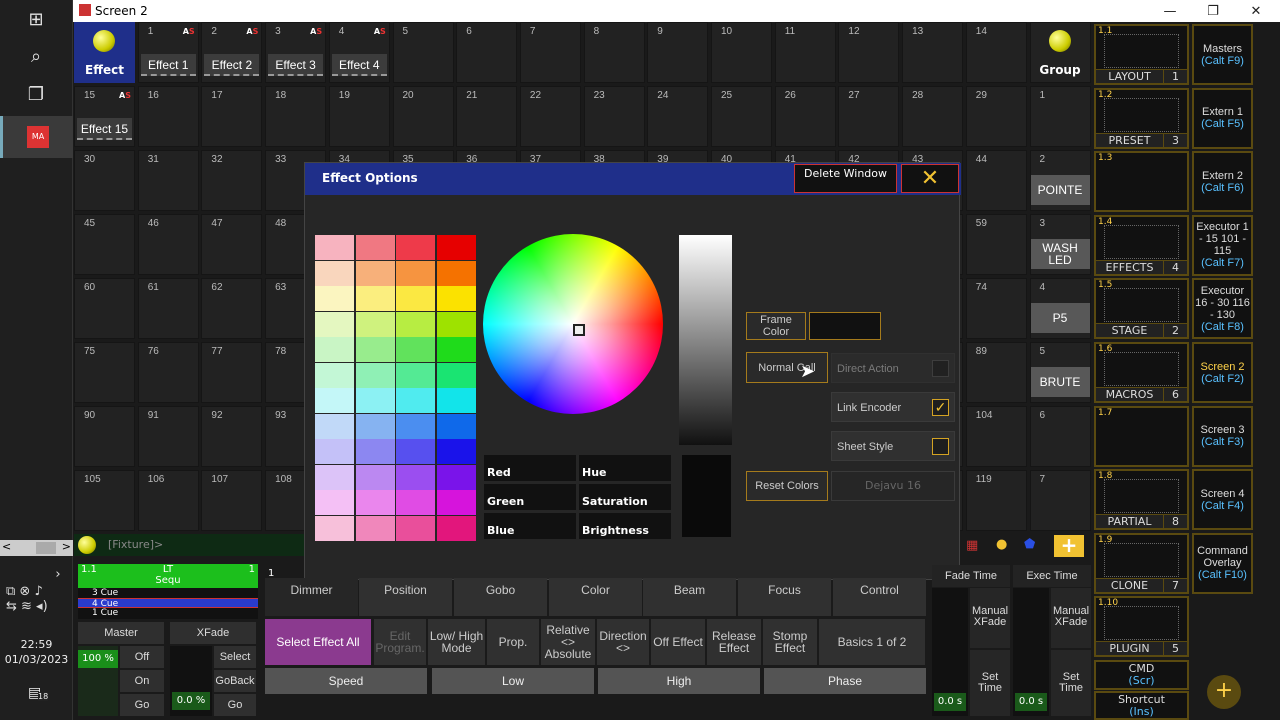 This screenshot has height=720, width=1280. What do you see at coordinates (678, 52) in the screenshot?
I see `pool-cell: 9` at bounding box center [678, 52].